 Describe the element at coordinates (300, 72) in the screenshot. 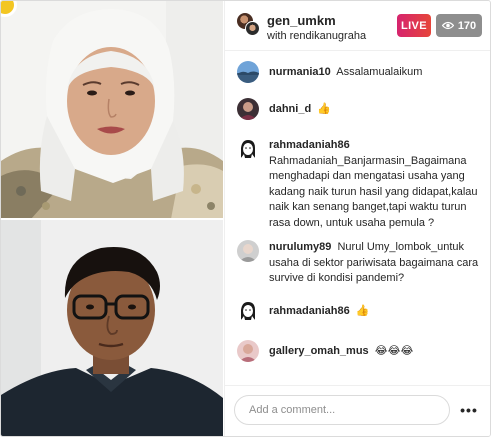

I see `comment-username: nurmania10` at that location.